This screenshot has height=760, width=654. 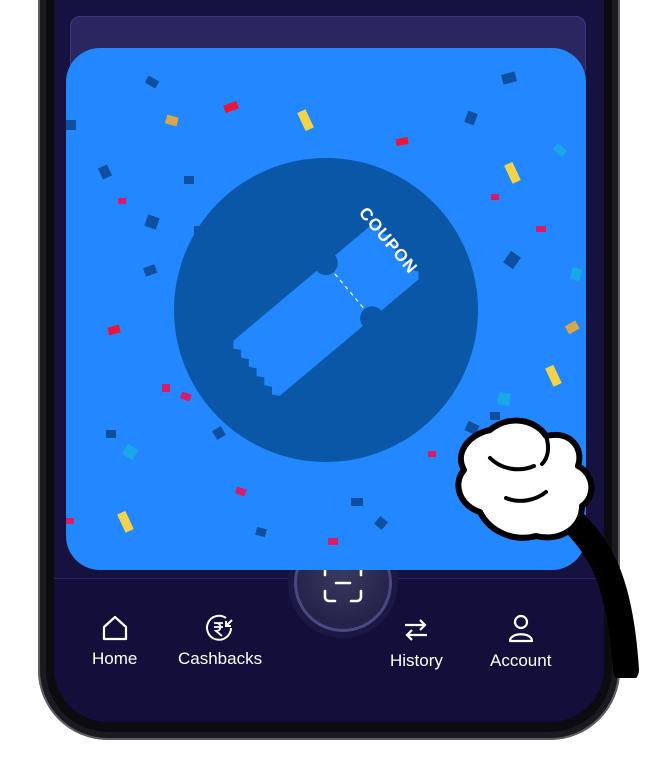 What do you see at coordinates (416, 643) in the screenshot?
I see `nav-history: History` at bounding box center [416, 643].